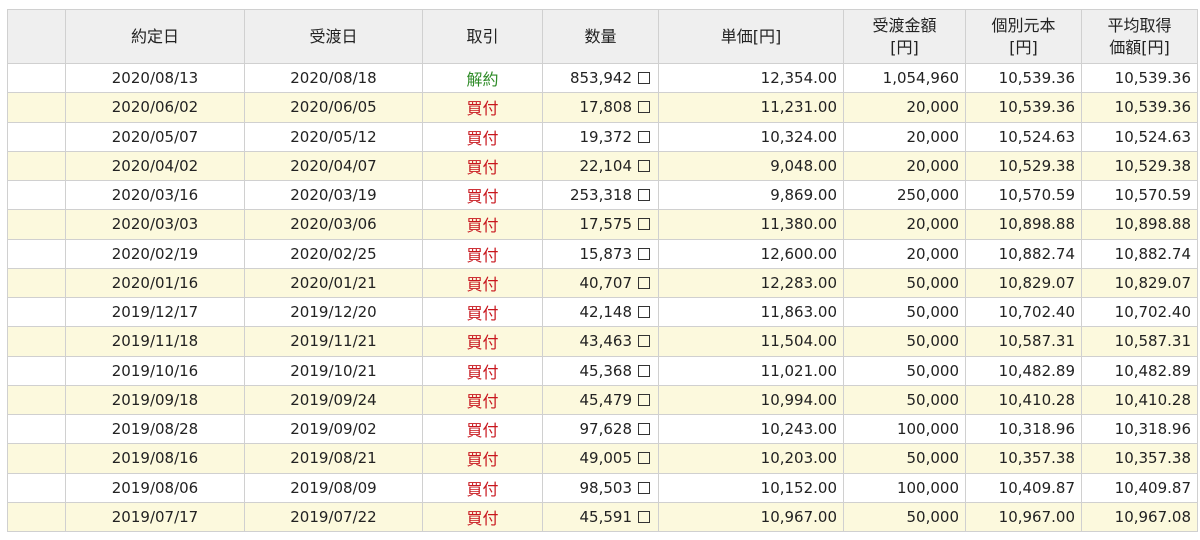 This screenshot has height=540, width=1200. What do you see at coordinates (751, 458) in the screenshot?
I see `unit-price-cell: 10,203.00` at bounding box center [751, 458].